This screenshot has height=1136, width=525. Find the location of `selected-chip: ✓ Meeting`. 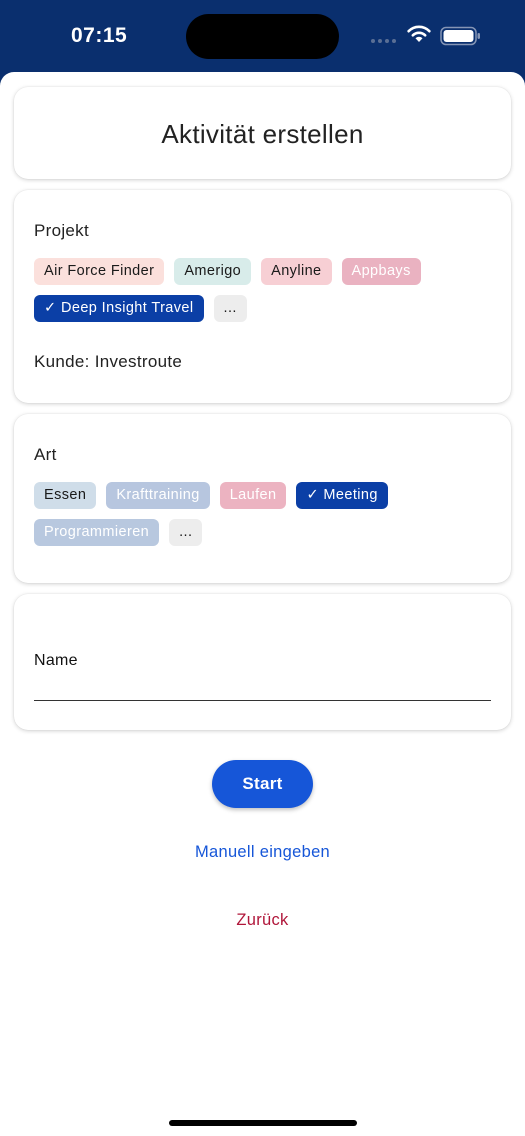

selected-chip: ✓ Meeting is located at coordinates (342, 495).